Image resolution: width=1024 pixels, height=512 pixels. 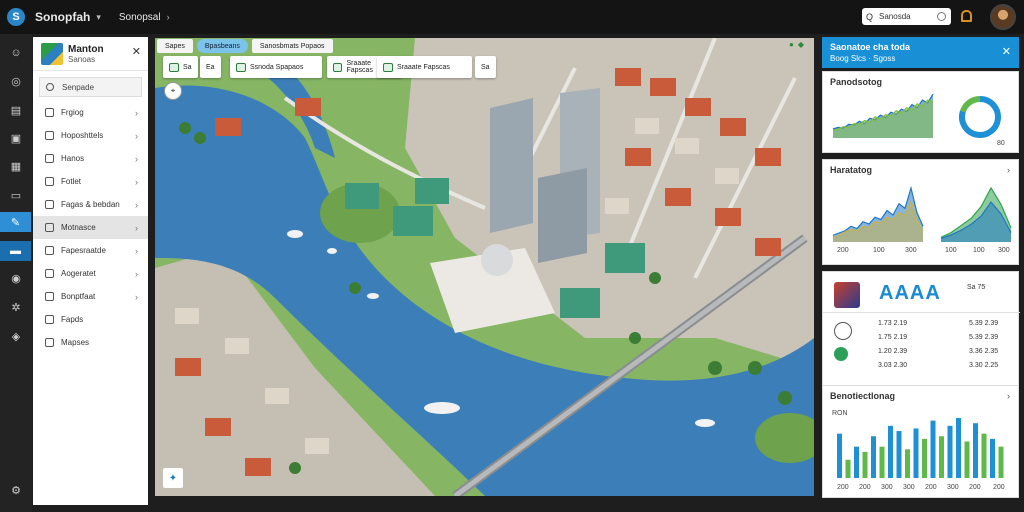 What do you see at coordinates (1003, 17) in the screenshot?
I see `avatar` at bounding box center [1003, 17].